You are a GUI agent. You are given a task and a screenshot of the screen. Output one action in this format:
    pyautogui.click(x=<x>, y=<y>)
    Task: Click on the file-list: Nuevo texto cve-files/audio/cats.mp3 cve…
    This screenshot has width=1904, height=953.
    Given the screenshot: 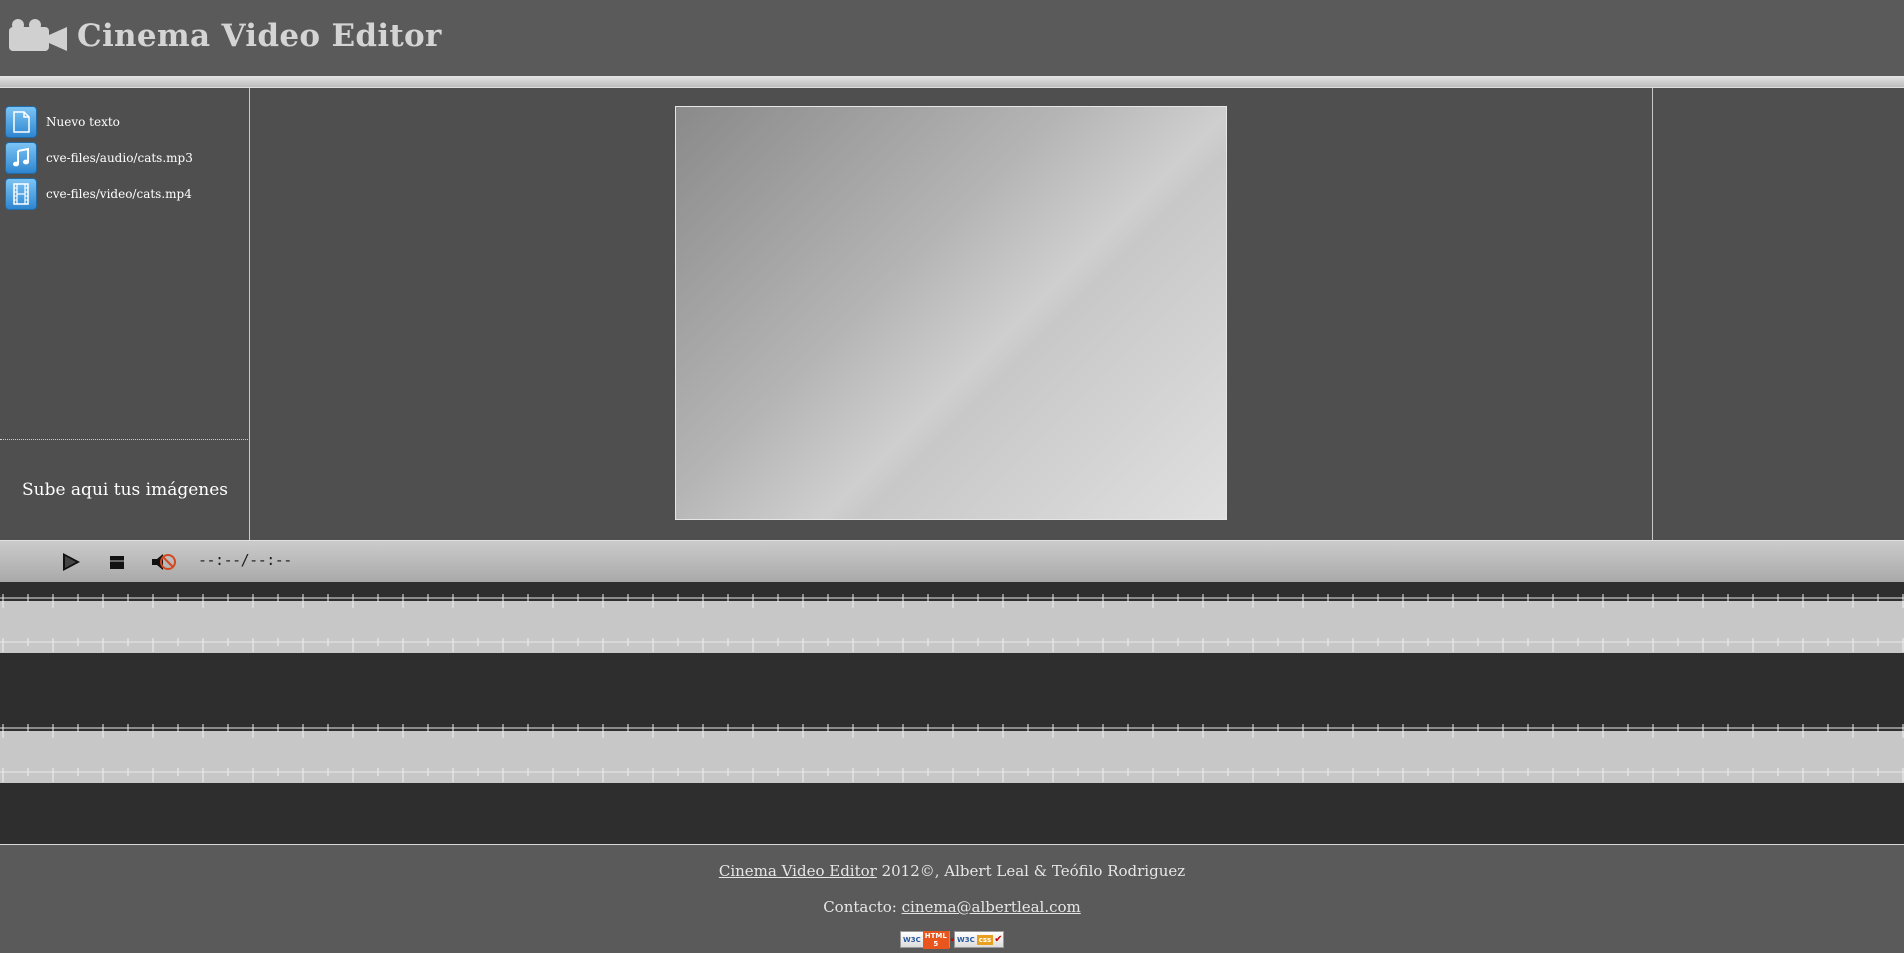 What is the action you would take?
    pyautogui.click(x=125, y=158)
    